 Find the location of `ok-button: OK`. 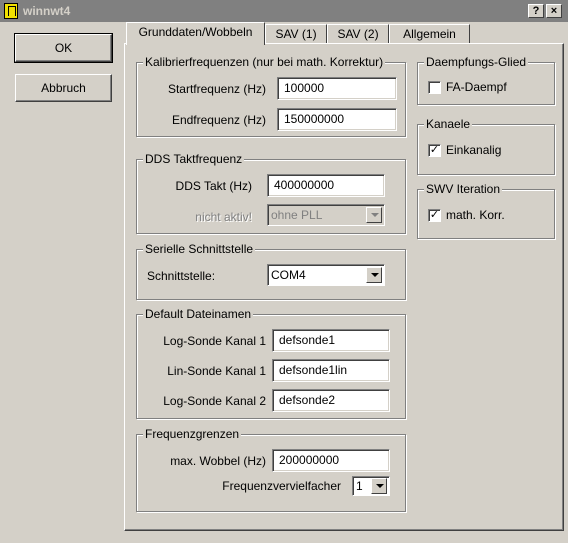

ok-button: OK is located at coordinates (63, 48).